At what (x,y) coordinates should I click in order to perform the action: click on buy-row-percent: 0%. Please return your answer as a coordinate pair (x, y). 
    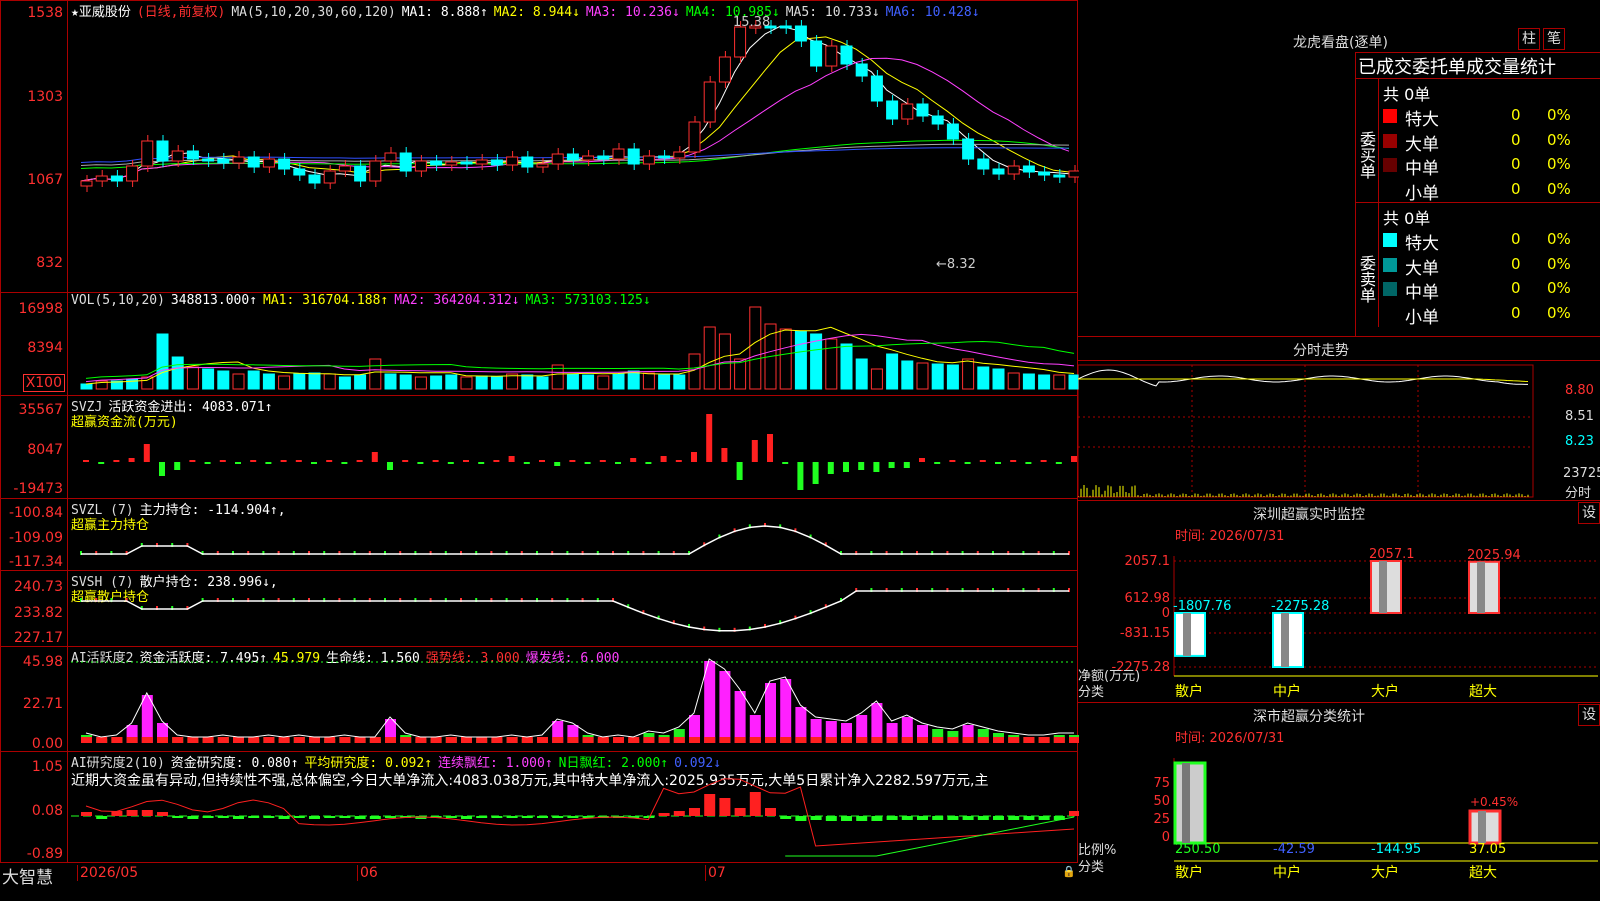
    Looking at the image, I should click on (1559, 188).